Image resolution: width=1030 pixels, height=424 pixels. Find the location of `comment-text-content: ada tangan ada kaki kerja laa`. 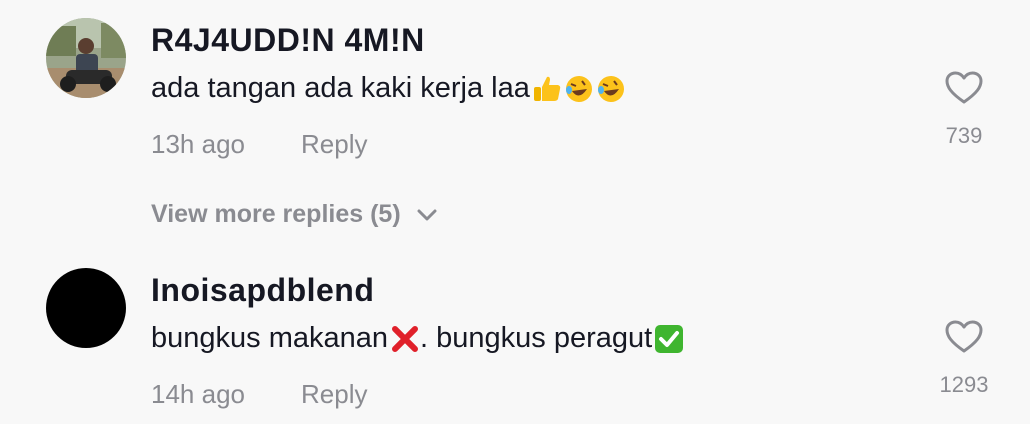

comment-text-content: ada tangan ada kaki kerja laa is located at coordinates (340, 88).